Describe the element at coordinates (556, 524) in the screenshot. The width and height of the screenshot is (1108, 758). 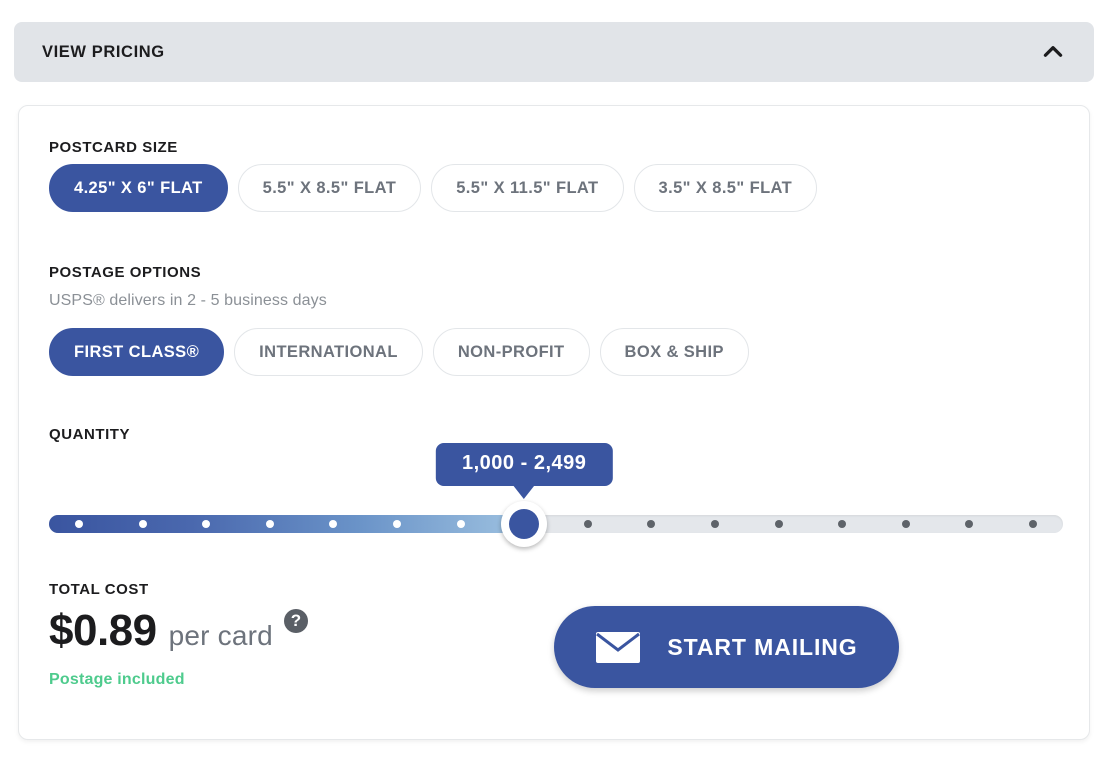
I see `quantity-slider-track` at that location.